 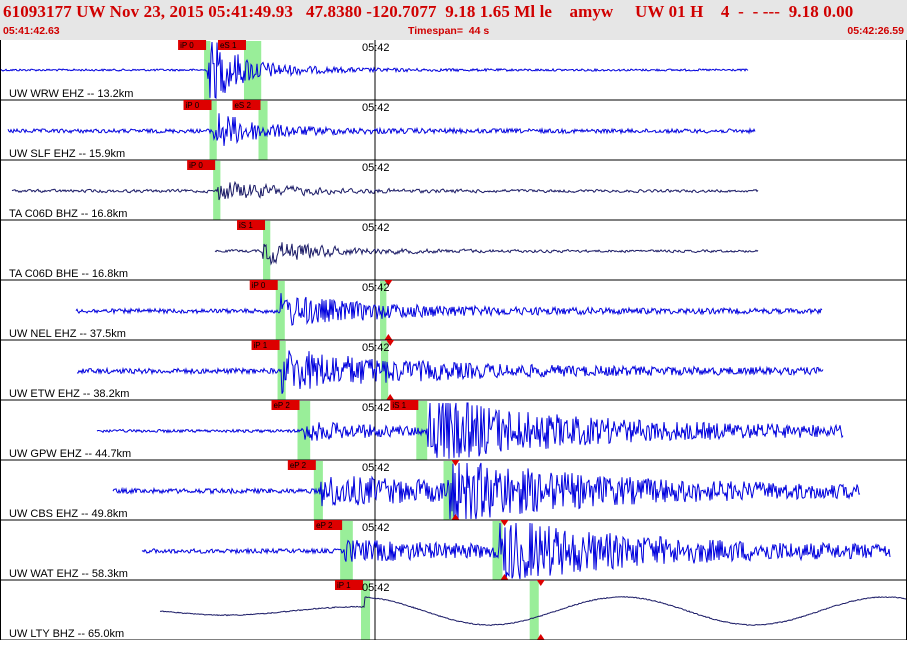 What do you see at coordinates (71, 94) in the screenshot?
I see `station-label: UW WRW EHZ -- 13.2km` at bounding box center [71, 94].